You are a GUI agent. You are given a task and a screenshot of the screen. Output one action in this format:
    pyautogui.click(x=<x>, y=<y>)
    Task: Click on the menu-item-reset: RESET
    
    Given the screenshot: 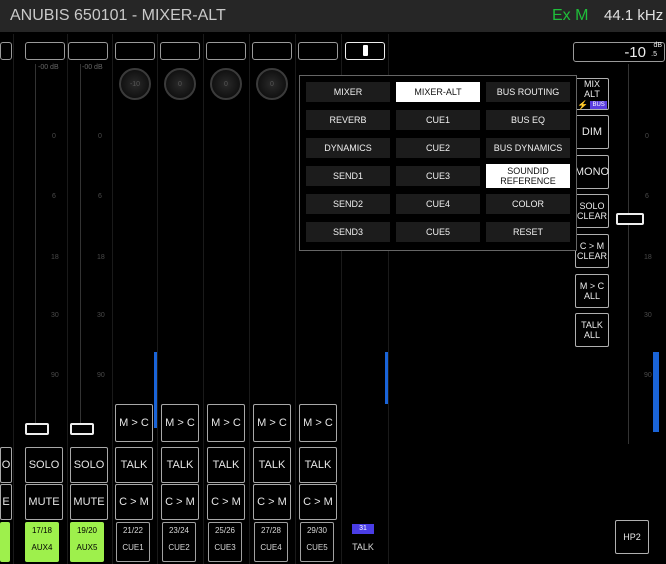 What is the action you would take?
    pyautogui.click(x=528, y=232)
    